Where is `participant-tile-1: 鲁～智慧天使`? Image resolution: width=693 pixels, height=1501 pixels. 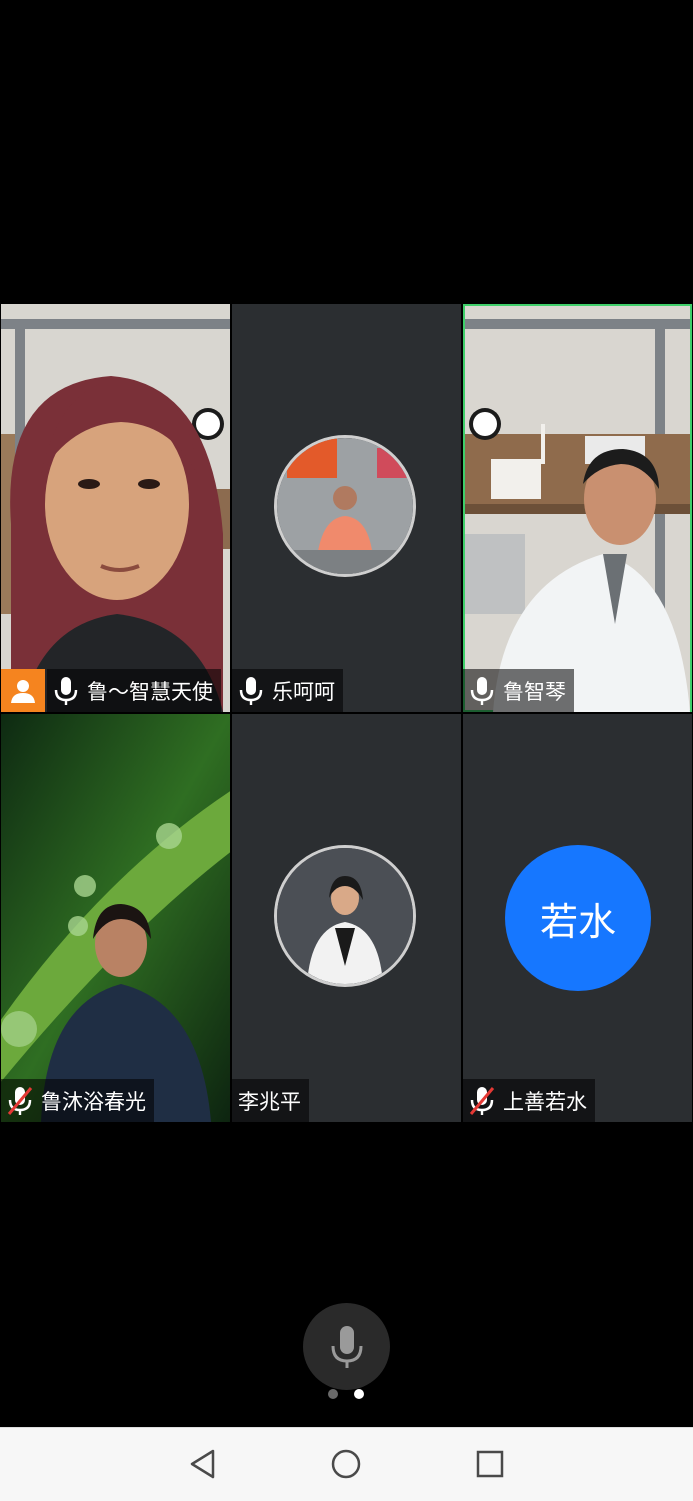
participant-tile-1: 鲁～智慧天使 is located at coordinates (115, 508).